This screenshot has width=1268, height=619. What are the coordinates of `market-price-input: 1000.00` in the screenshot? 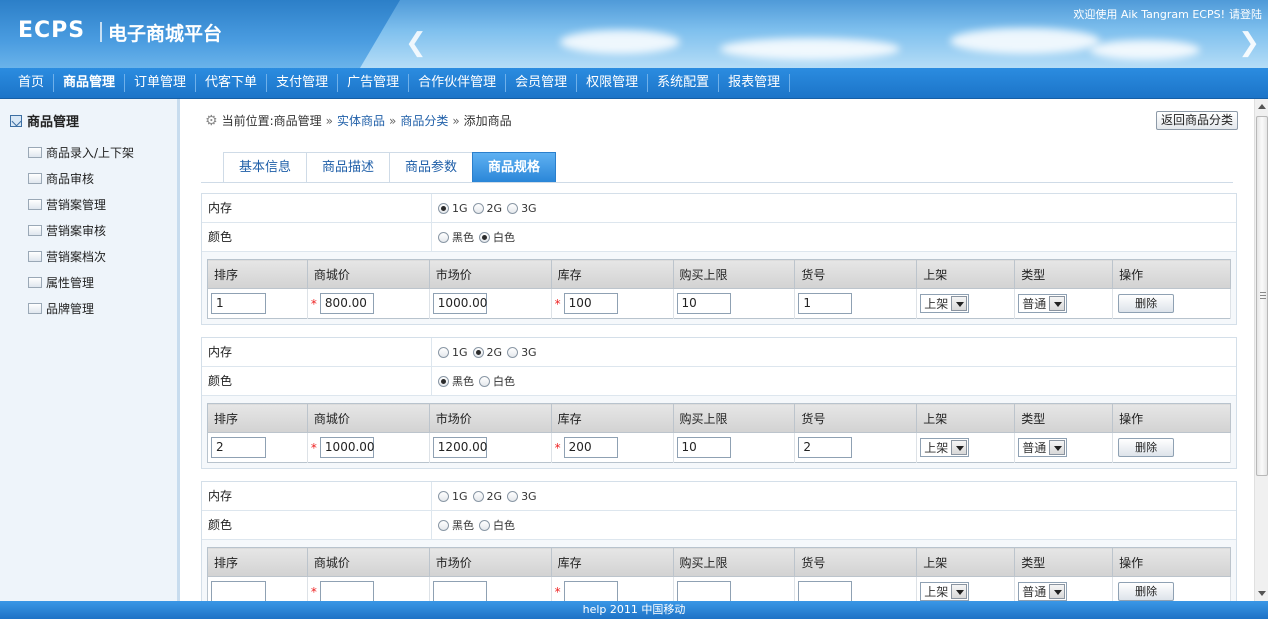 It's located at (459, 303).